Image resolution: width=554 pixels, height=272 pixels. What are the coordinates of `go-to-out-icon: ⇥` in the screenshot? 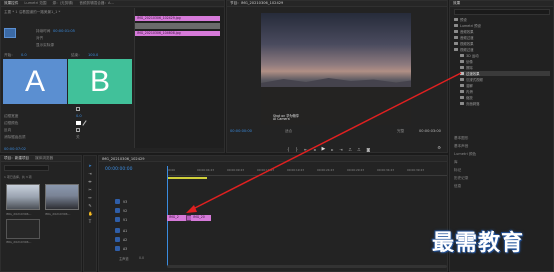 It's located at (340, 149).